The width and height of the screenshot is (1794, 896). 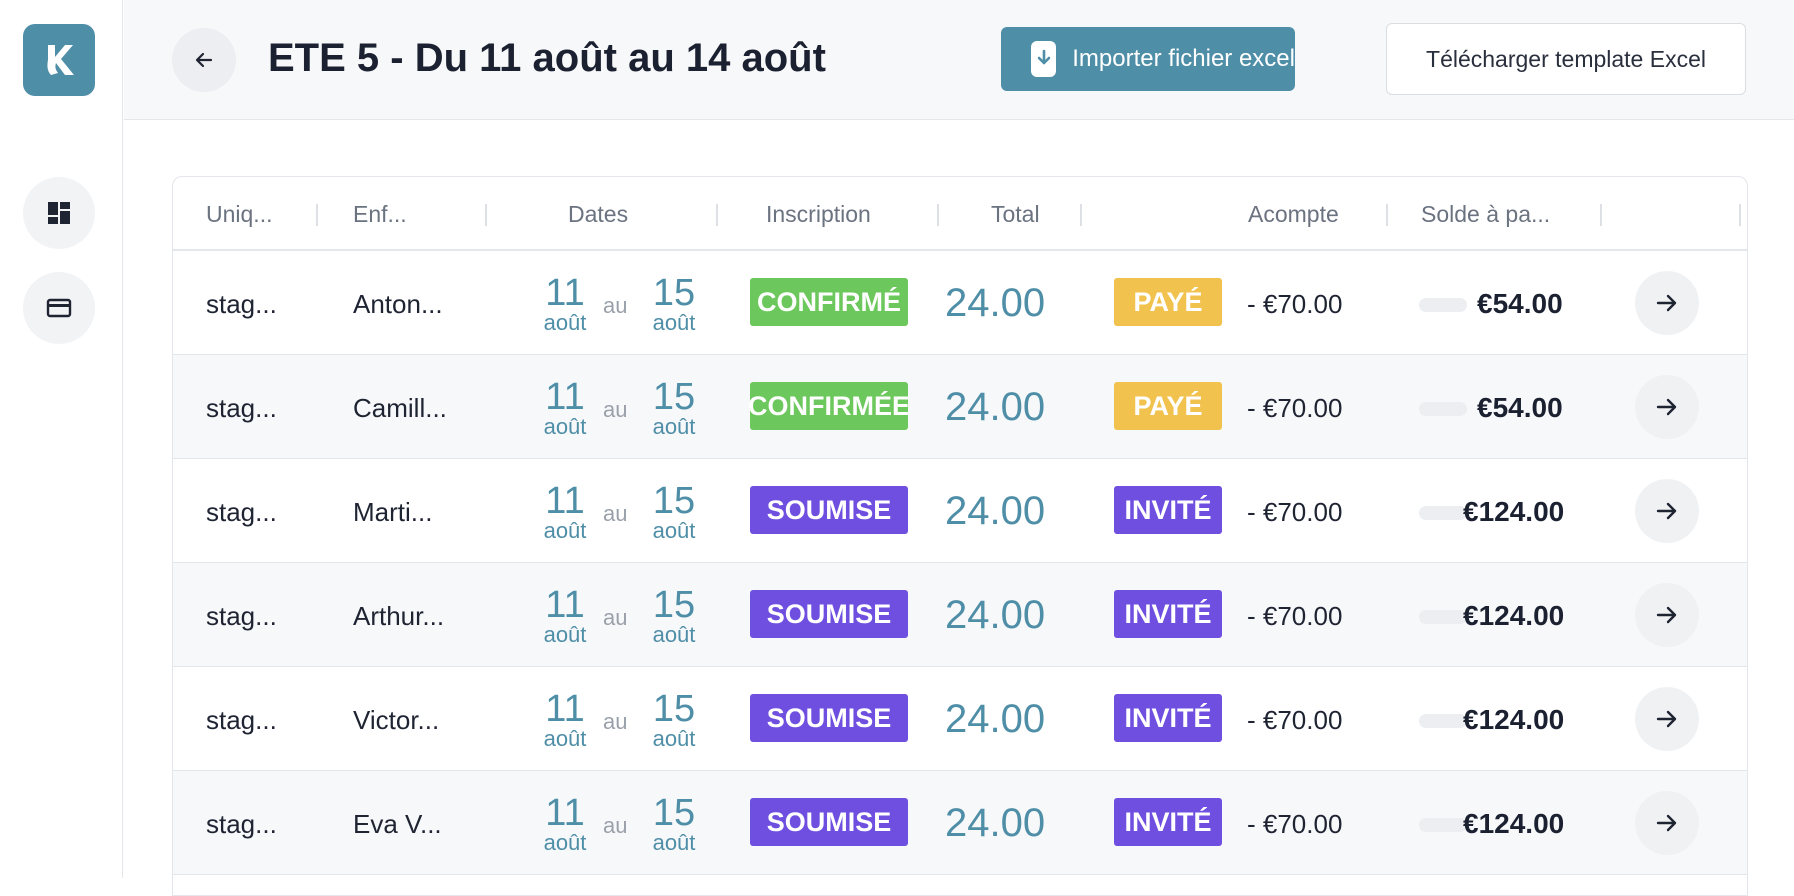 I want to click on column-header-inscription: Inscription, so click(x=818, y=214).